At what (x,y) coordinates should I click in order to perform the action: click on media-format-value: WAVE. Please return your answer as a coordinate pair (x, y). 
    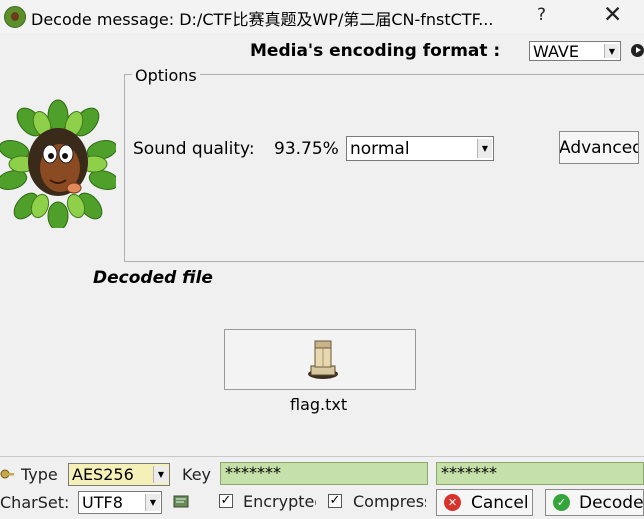
    Looking at the image, I should click on (556, 51).